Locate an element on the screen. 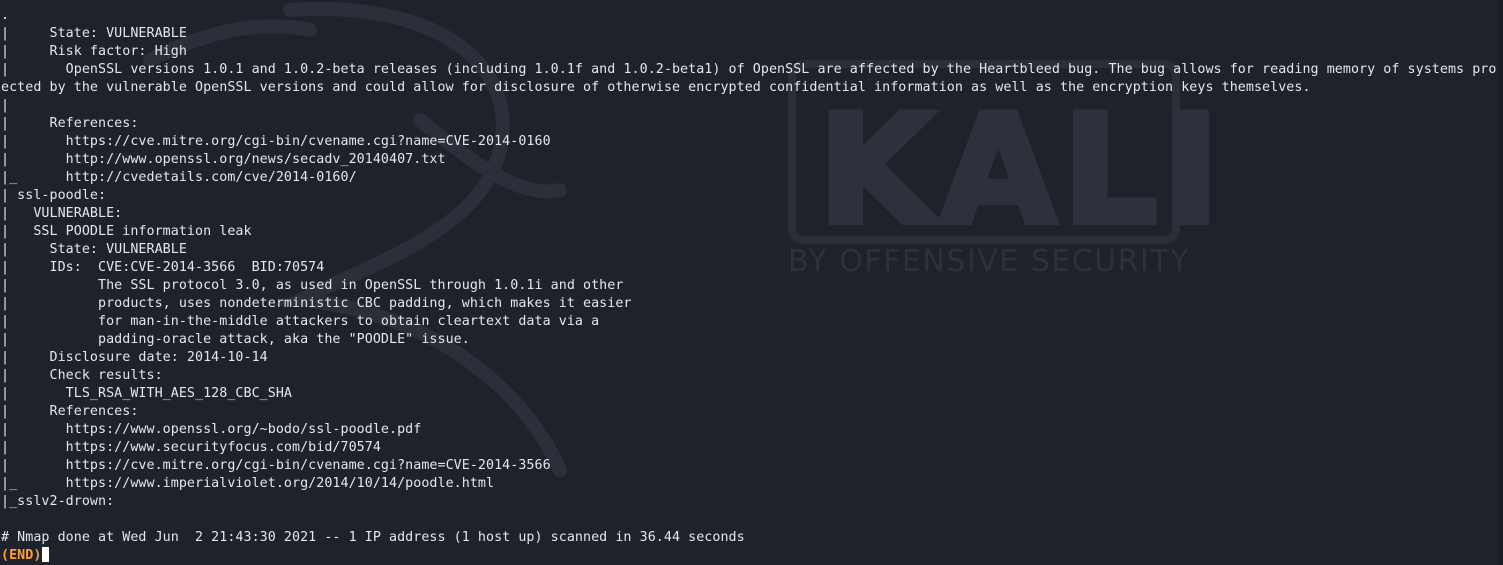  output-line: | Risk factor: High is located at coordinates (94, 51).